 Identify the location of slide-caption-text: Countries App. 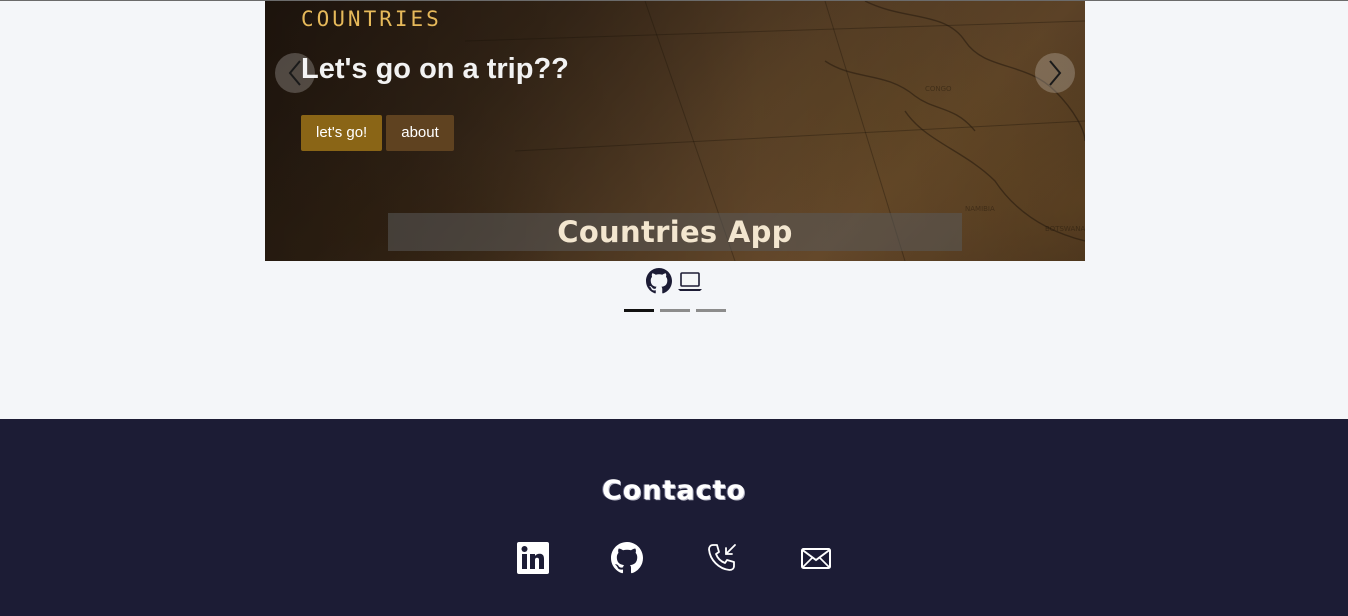
(675, 232).